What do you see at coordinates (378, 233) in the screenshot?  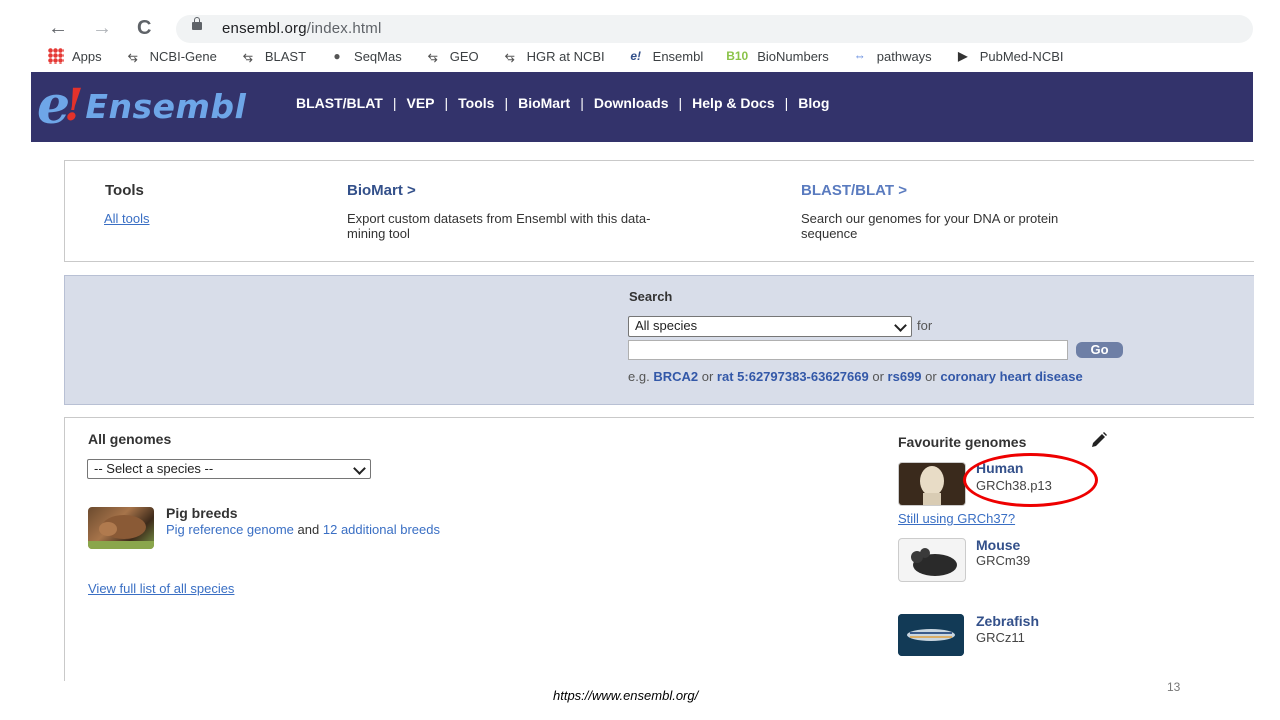 I see `biomart-desc-line2: mining tool` at bounding box center [378, 233].